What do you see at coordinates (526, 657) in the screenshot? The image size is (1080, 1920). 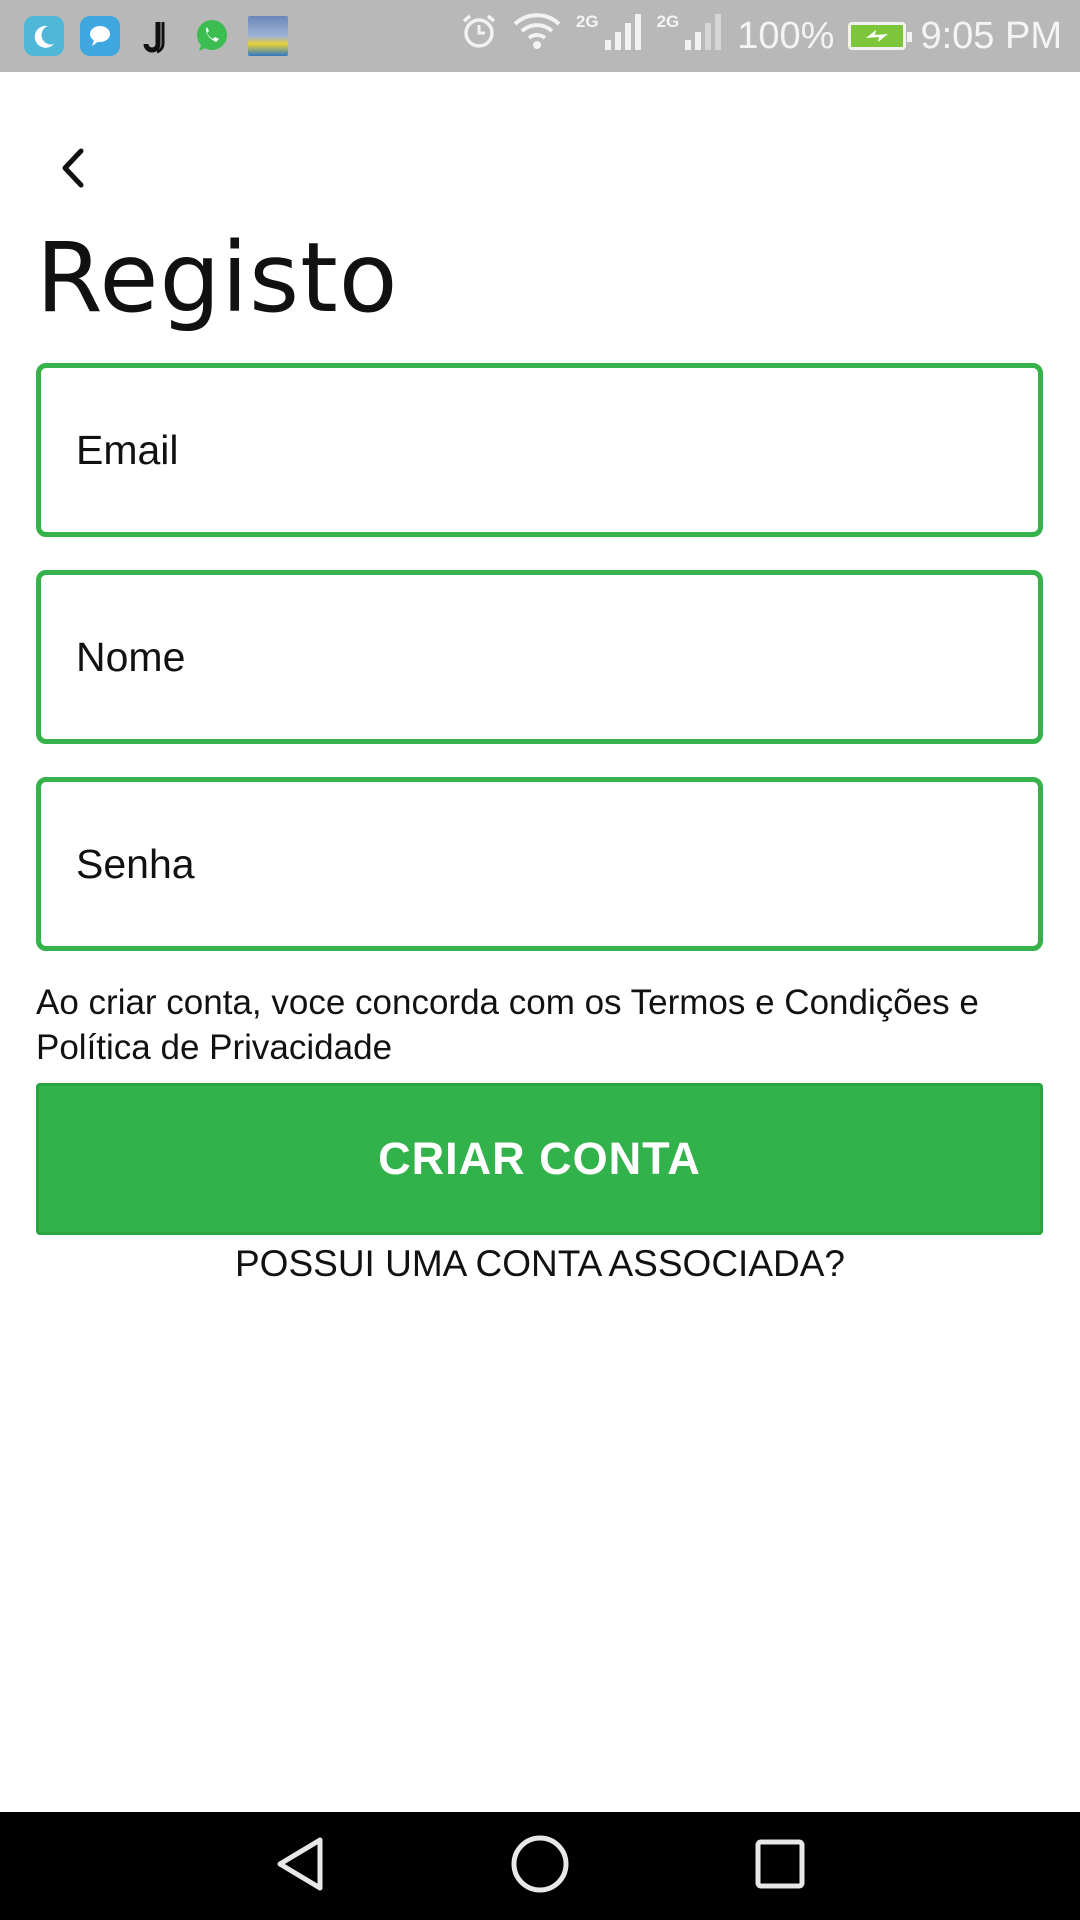 I see `name-input` at bounding box center [526, 657].